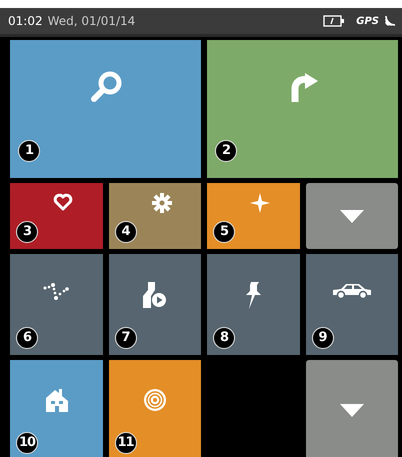  Describe the element at coordinates (105, 109) in the screenshot. I see `menu-tile: 1` at that location.